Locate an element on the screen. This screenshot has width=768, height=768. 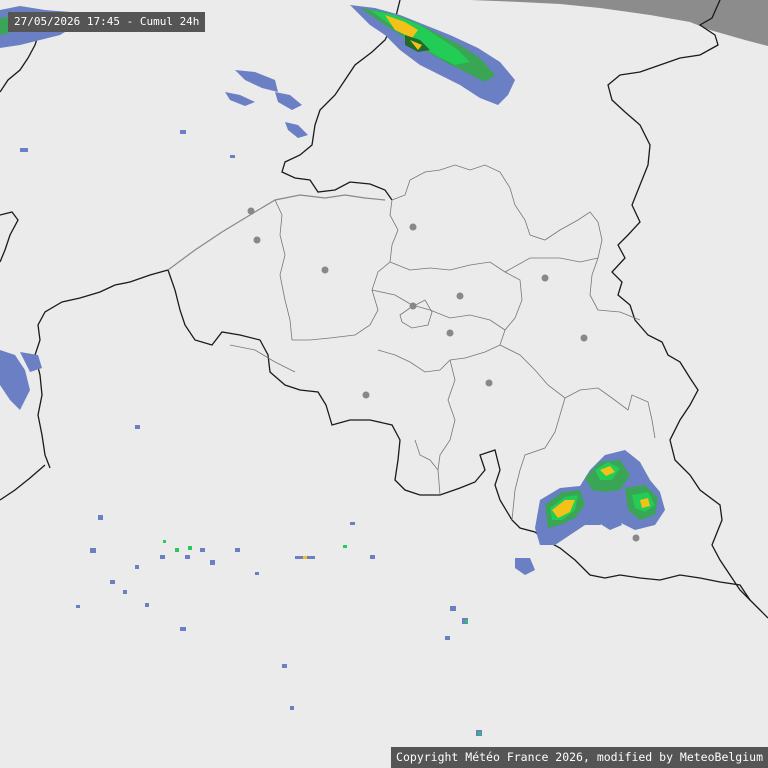
map-timestamp-label: 27/05/2026 17:45 - Cumul 24h is located at coordinates (107, 22).